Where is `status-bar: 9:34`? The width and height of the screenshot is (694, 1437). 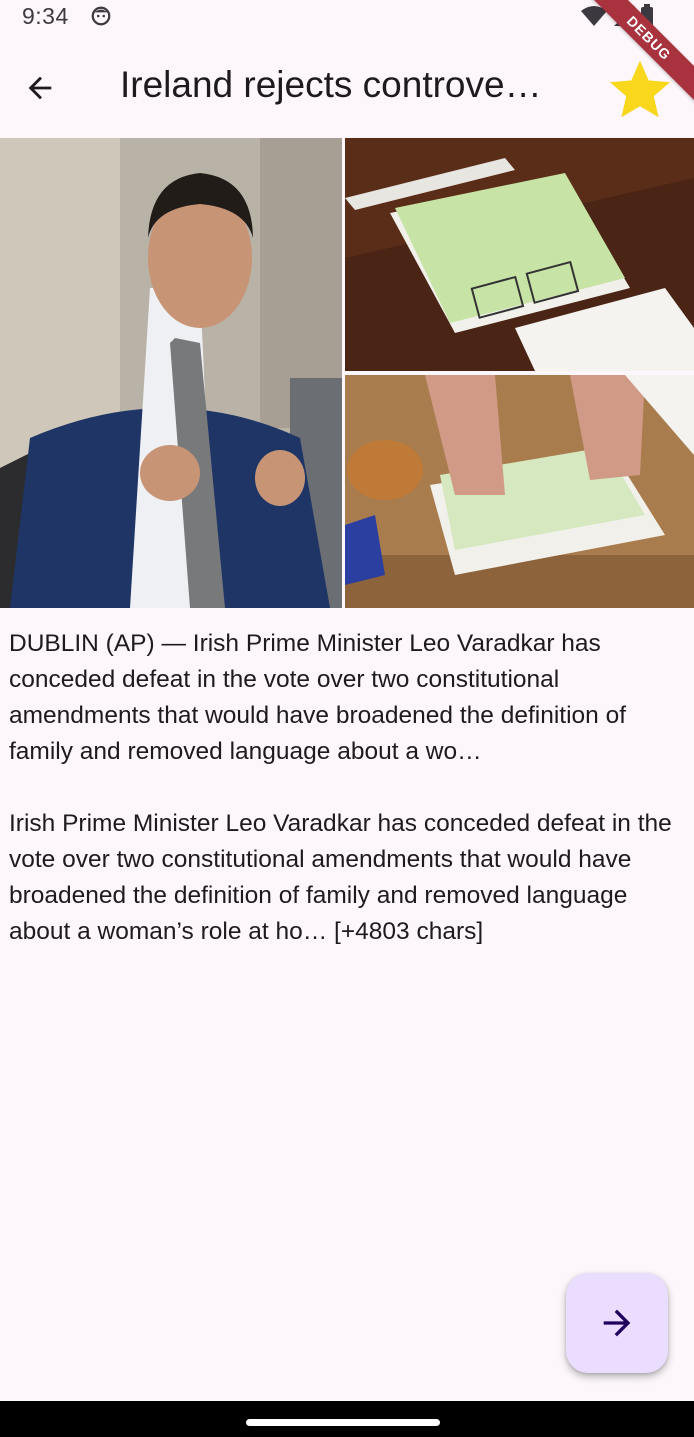
status-bar: 9:34 is located at coordinates (347, 17).